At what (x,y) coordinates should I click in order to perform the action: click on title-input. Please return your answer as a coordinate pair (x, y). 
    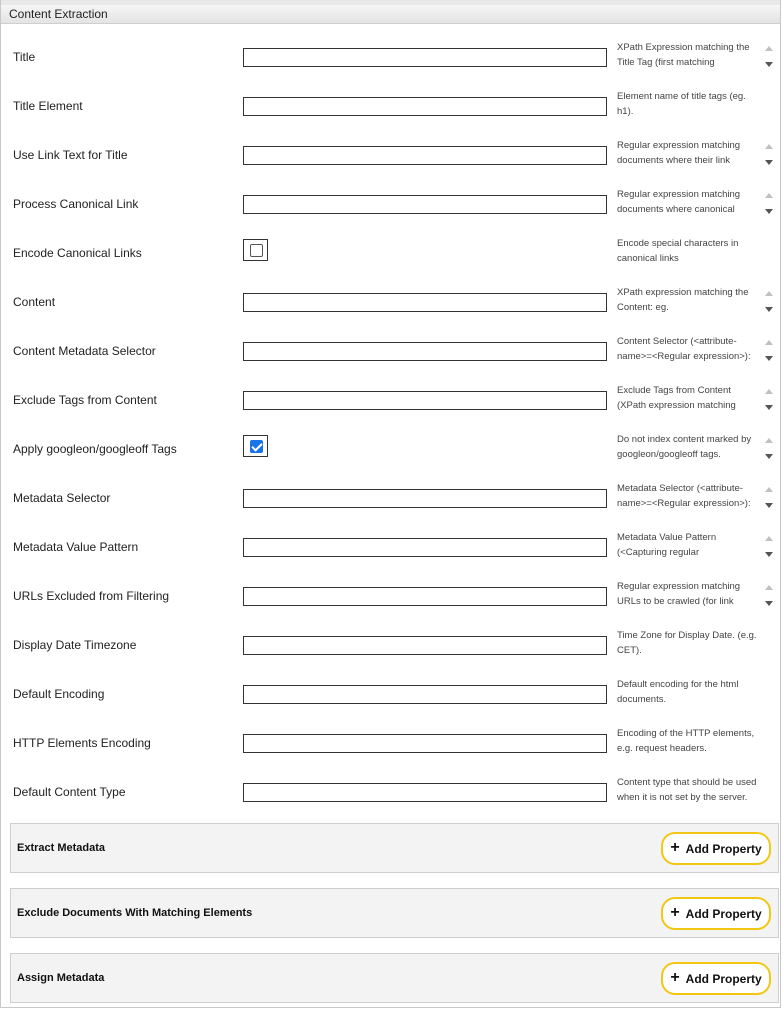
    Looking at the image, I should click on (425, 57).